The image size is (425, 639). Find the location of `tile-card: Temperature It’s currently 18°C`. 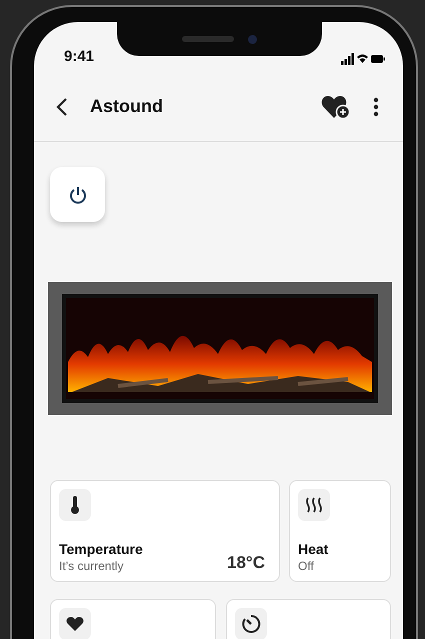

tile-card: Temperature It’s currently 18°C is located at coordinates (165, 531).